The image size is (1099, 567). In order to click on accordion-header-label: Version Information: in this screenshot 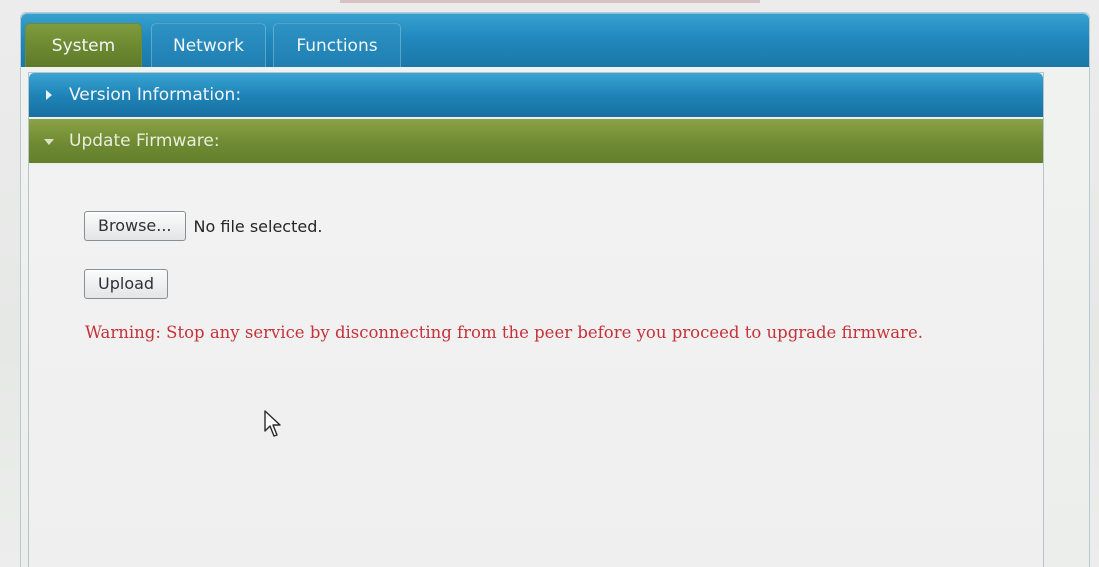, I will do `click(155, 95)`.